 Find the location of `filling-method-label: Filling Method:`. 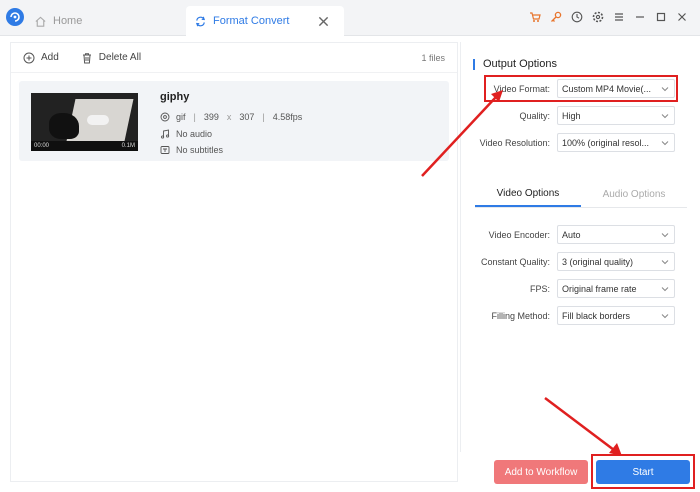

filling-method-label: Filling Method: is located at coordinates (520, 316).